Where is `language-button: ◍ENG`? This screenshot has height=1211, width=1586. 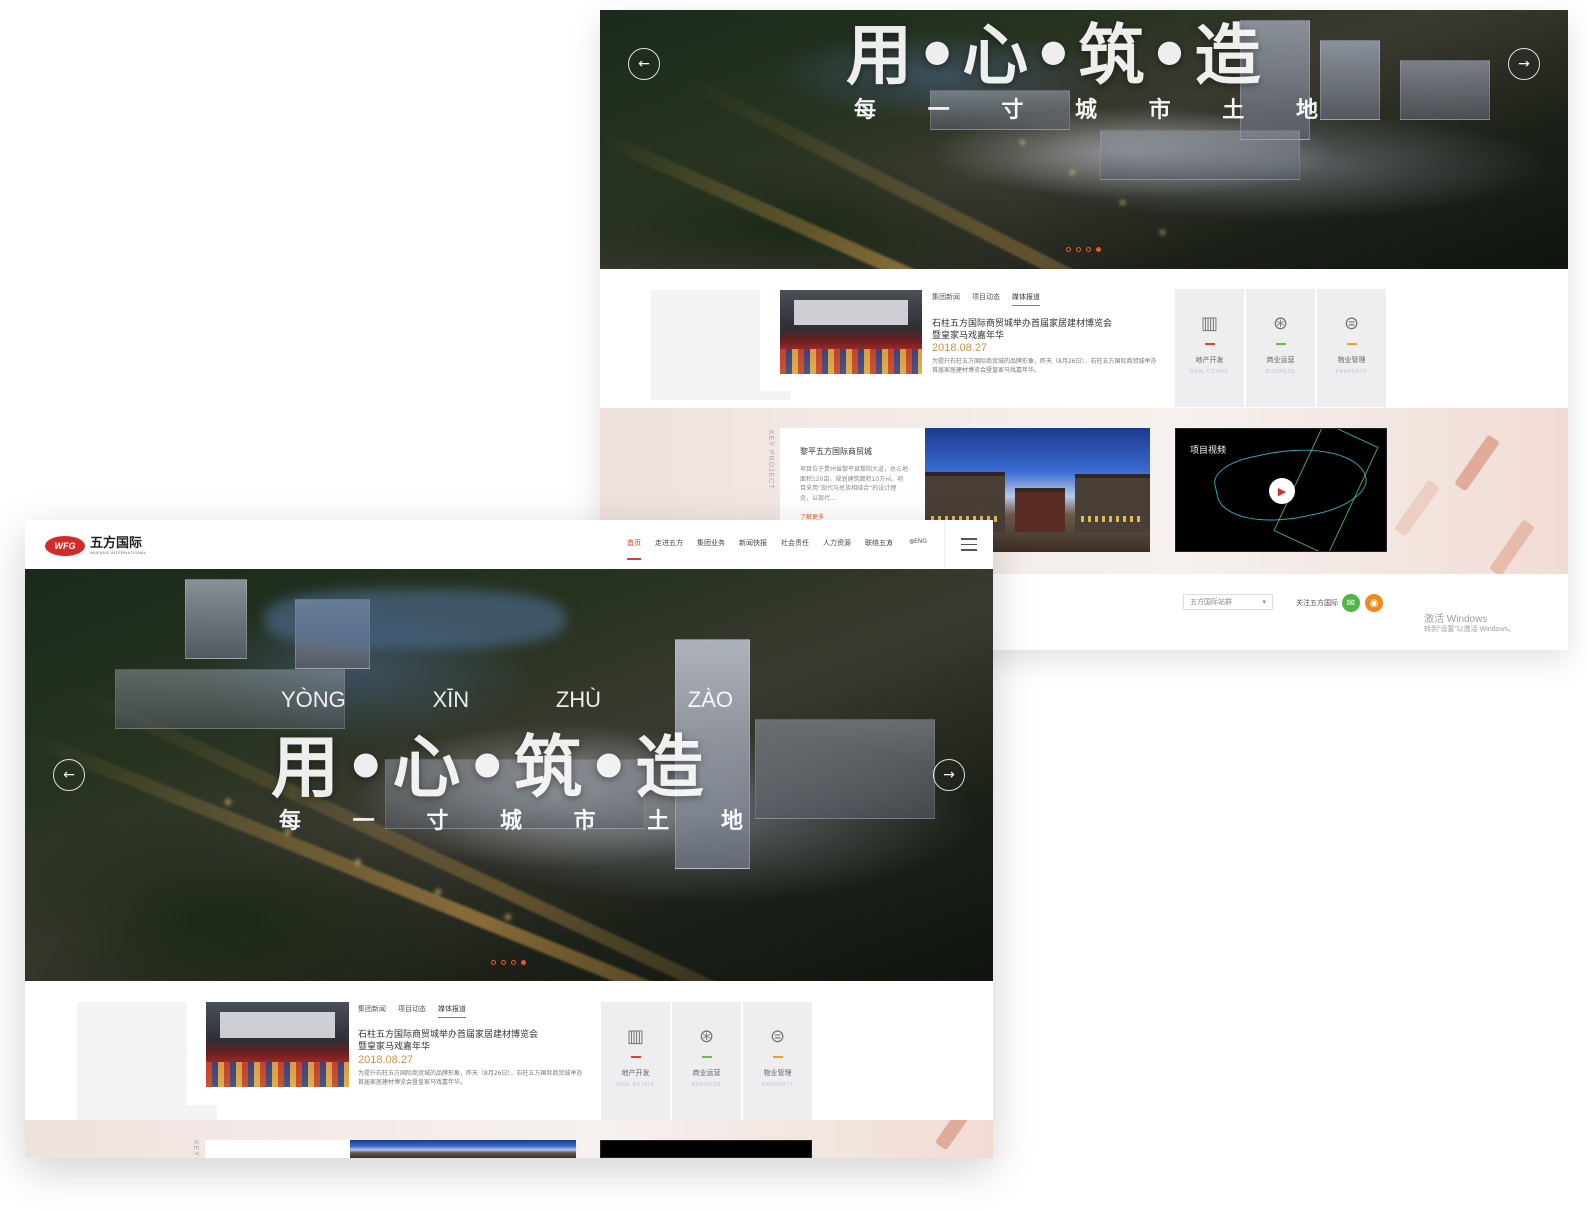
language-button: ◍ENG is located at coordinates (918, 541).